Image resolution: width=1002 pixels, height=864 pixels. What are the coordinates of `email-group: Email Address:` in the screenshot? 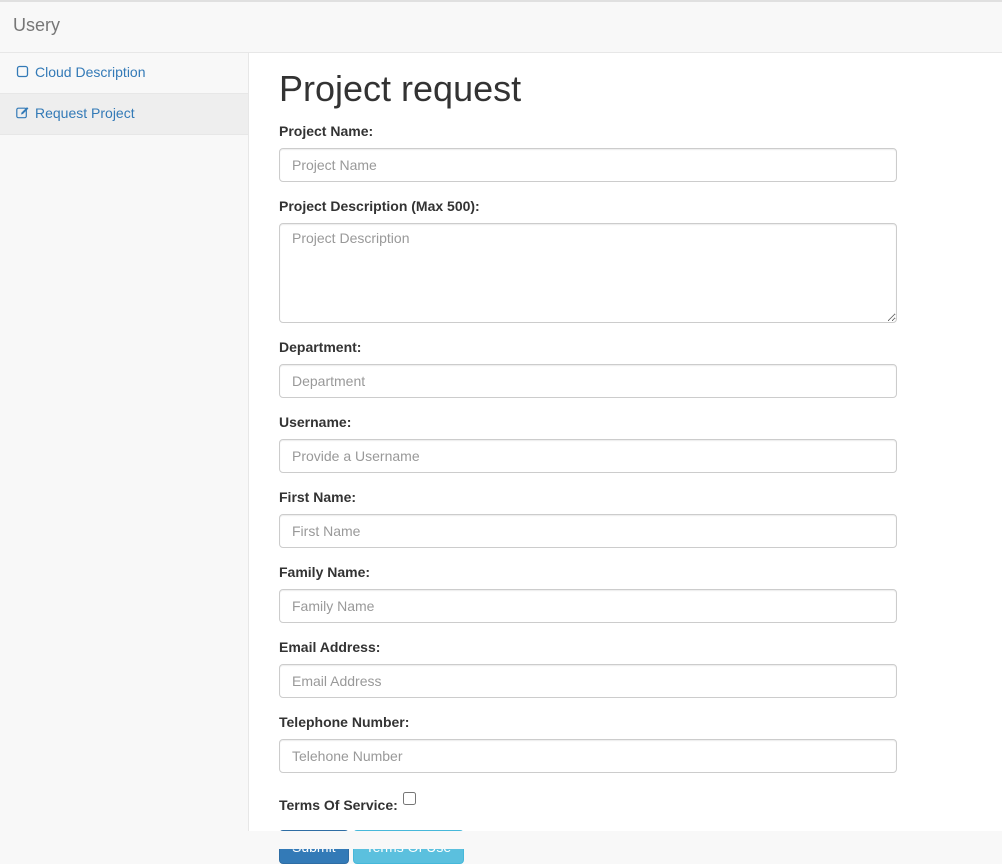 It's located at (588, 668).